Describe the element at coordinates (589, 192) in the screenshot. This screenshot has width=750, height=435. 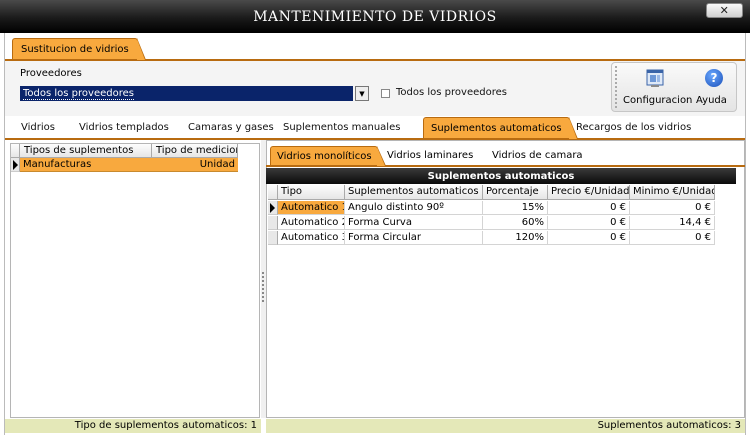
I see `column-header-precio: Precio €/Unidad` at that location.